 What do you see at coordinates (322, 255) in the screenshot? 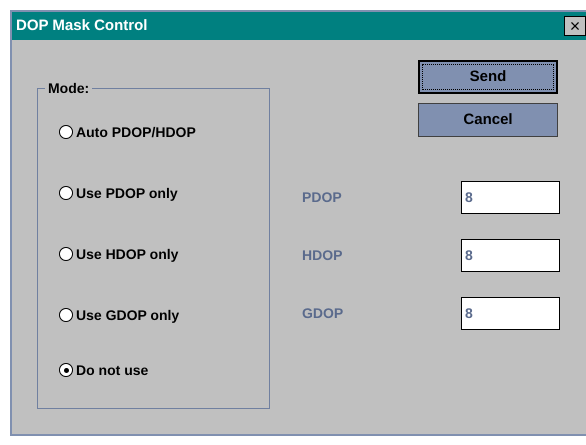
I see `field-label: HDOP` at bounding box center [322, 255].